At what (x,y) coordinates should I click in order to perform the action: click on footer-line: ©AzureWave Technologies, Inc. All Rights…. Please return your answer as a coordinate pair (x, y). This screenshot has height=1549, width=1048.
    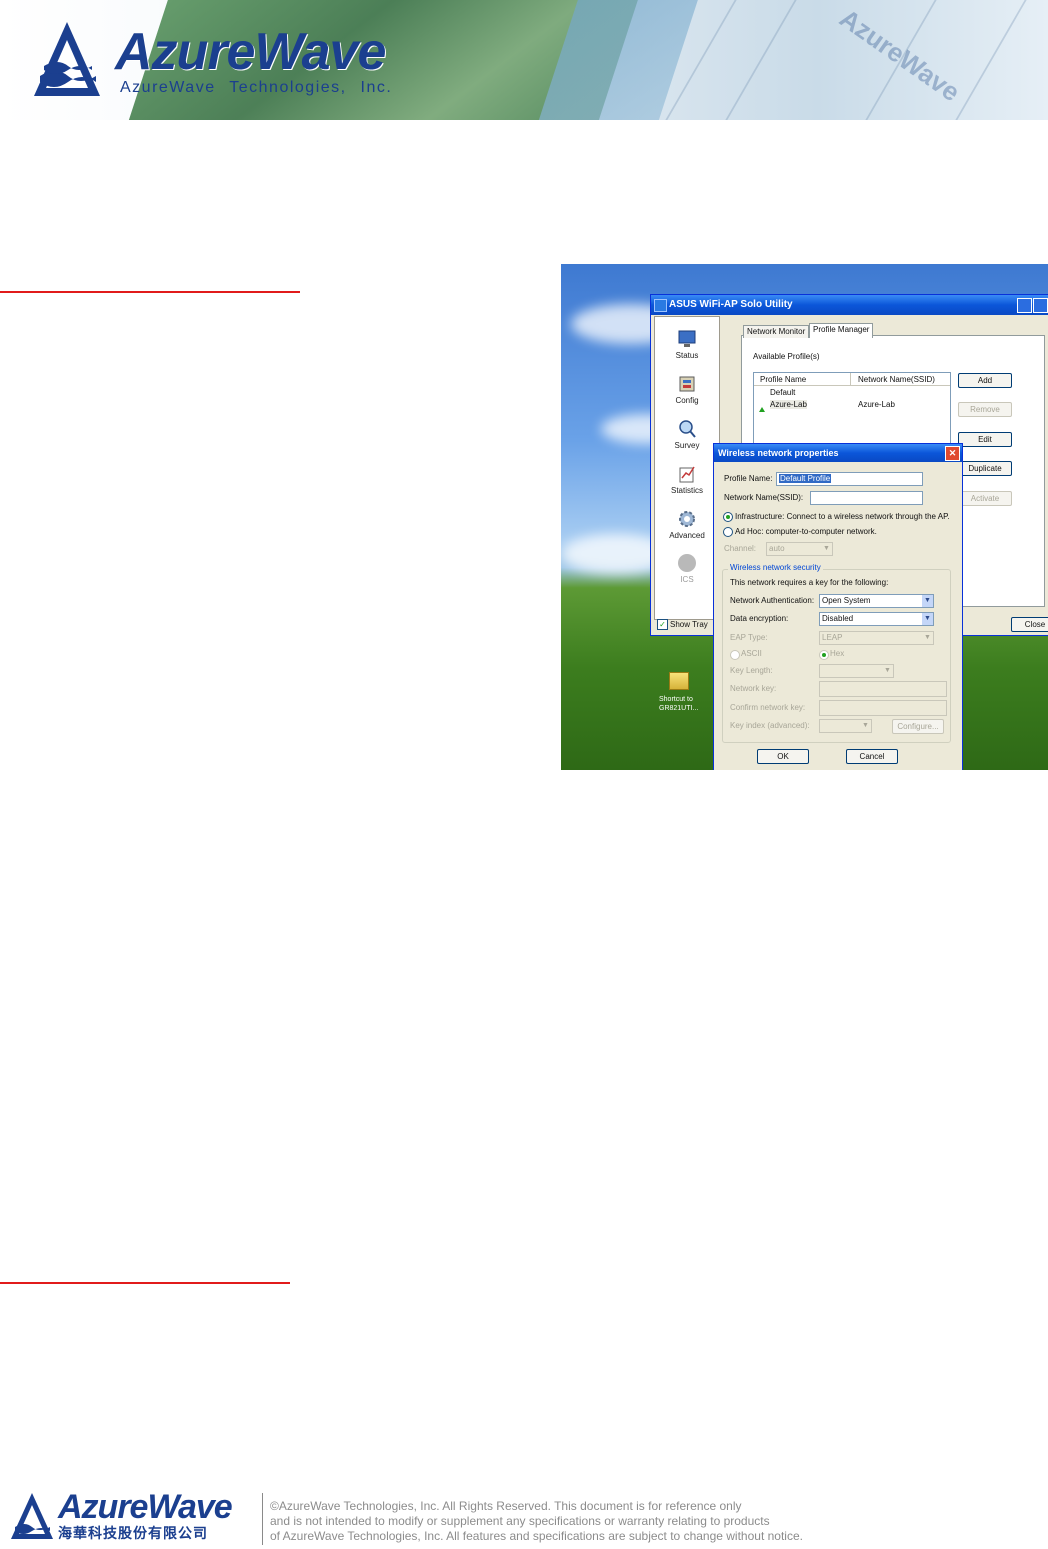
    Looking at the image, I should click on (506, 1506).